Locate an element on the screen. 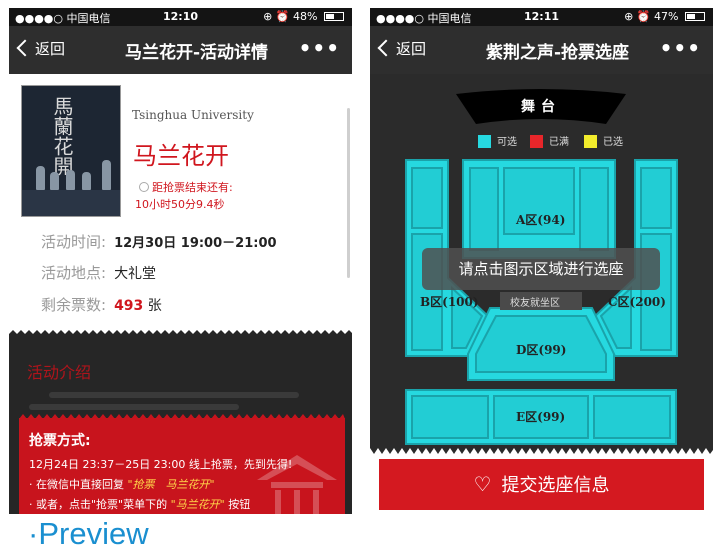  grab-schedule: 12月24日 23:37－25日 23:00 线上抢票，先到先得! is located at coordinates (161, 464).